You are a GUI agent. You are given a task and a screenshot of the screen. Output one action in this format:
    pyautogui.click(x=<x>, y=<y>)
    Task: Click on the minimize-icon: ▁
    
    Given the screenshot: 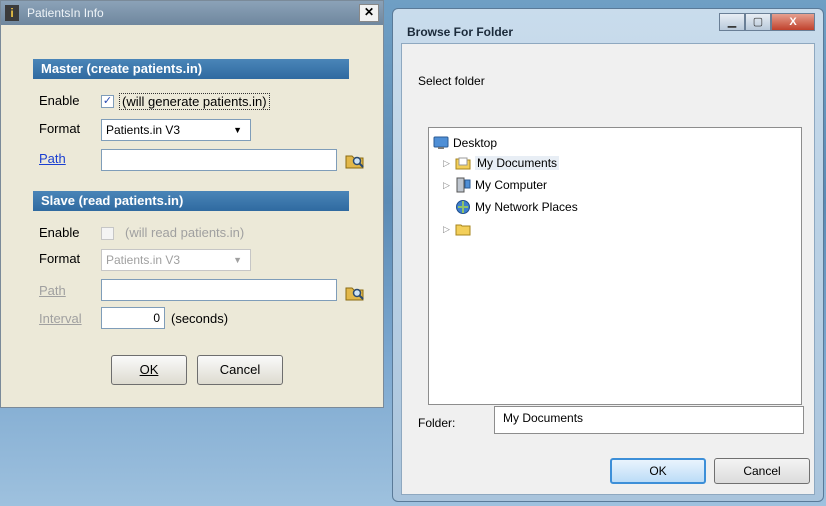 What is the action you would take?
    pyautogui.click(x=732, y=22)
    